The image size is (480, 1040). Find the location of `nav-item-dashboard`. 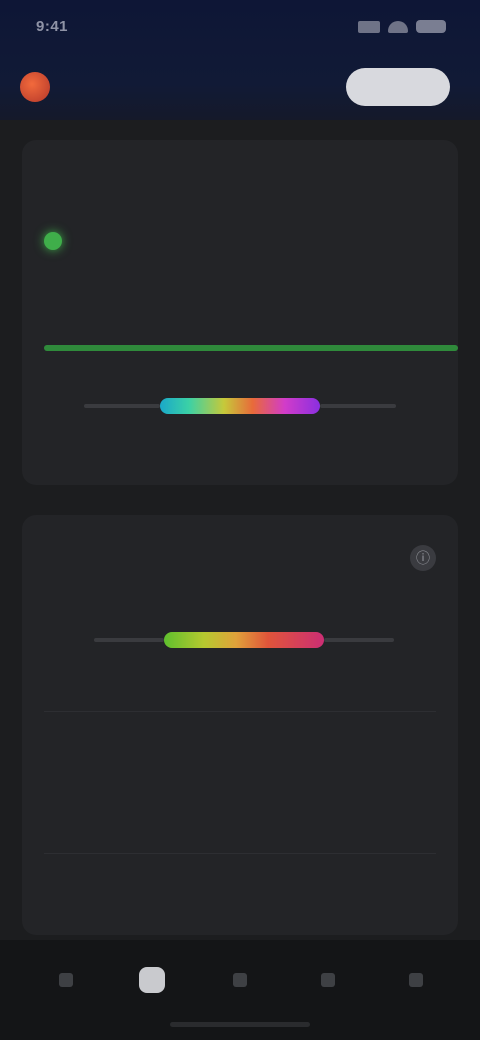

nav-item-dashboard is located at coordinates (152, 980).